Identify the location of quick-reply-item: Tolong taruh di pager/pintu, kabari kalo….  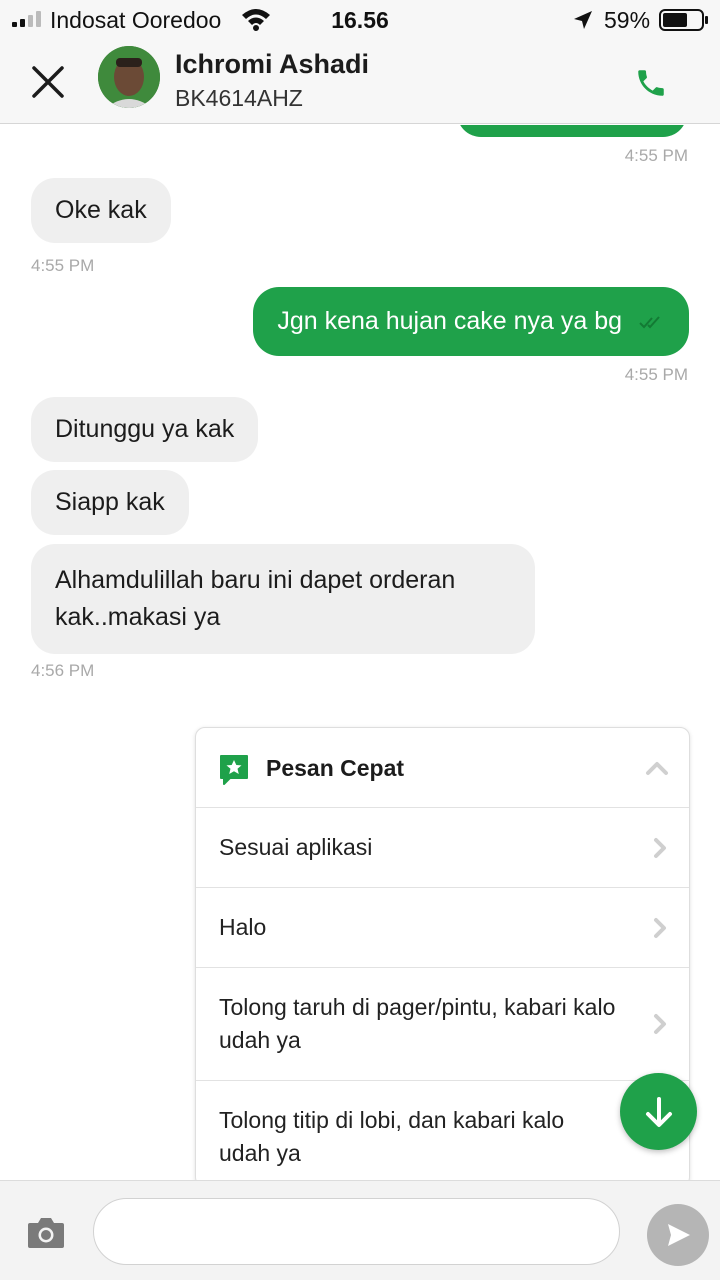
(442, 1024).